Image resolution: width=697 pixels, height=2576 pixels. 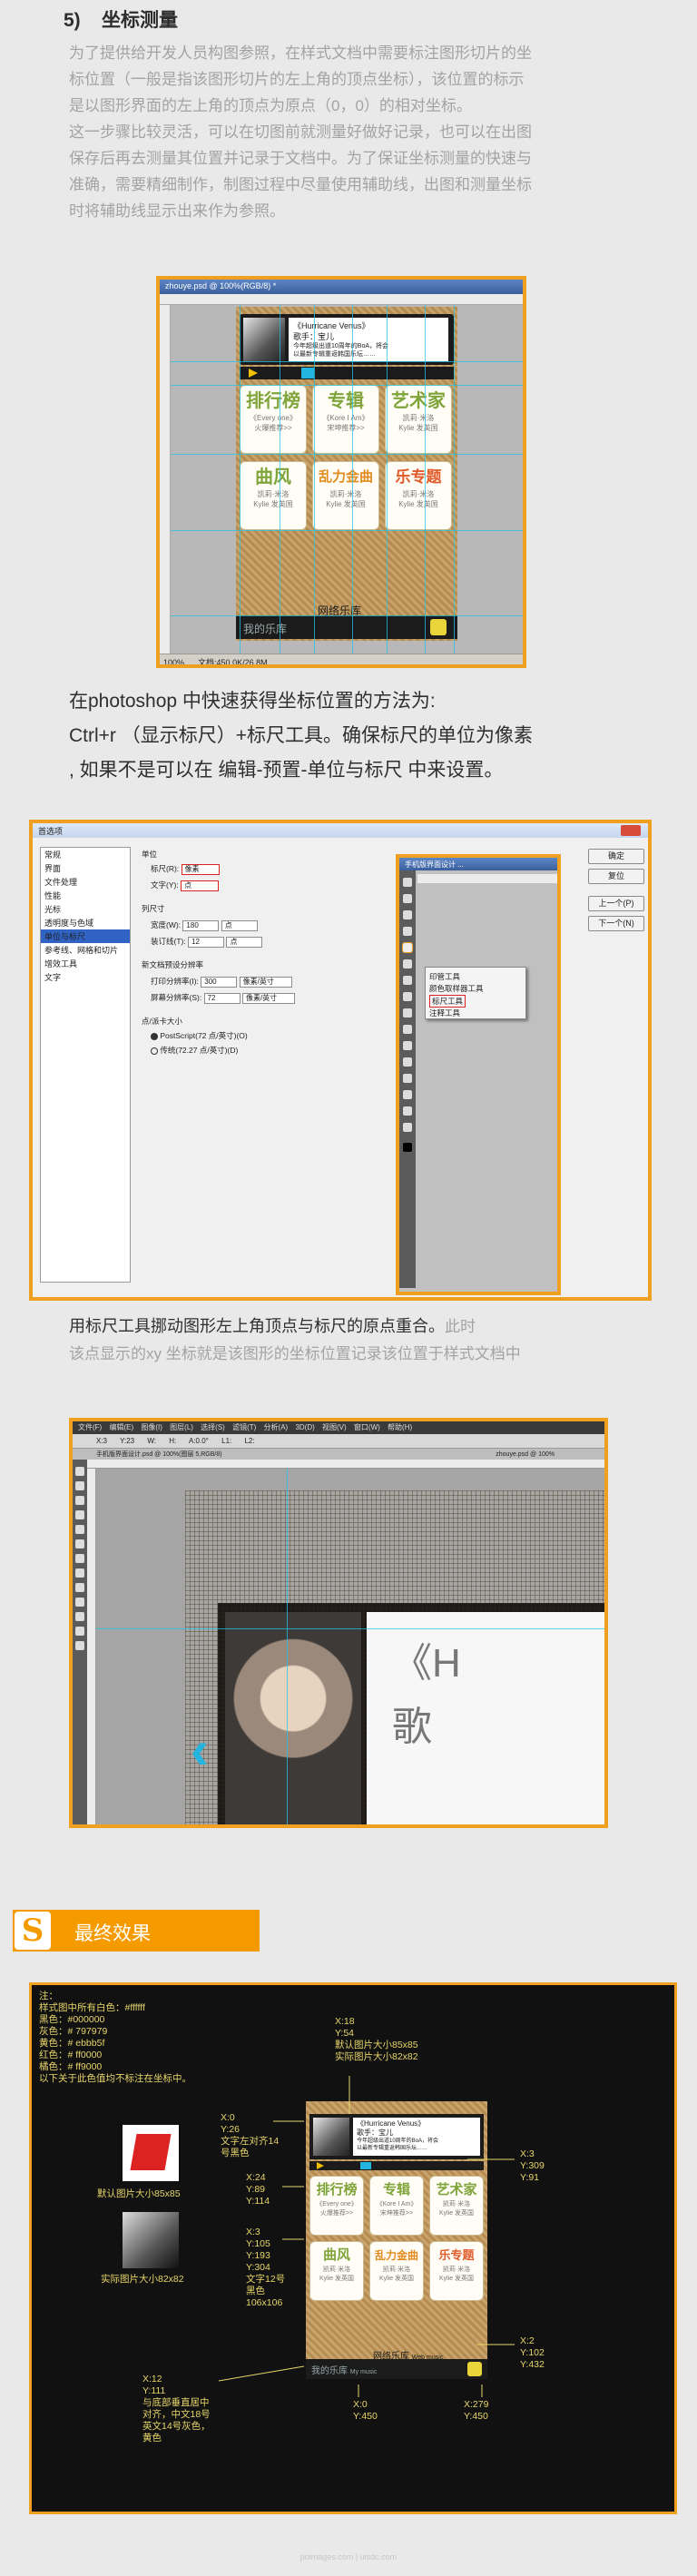 I want to click on width-input: 180, so click(x=201, y=925).